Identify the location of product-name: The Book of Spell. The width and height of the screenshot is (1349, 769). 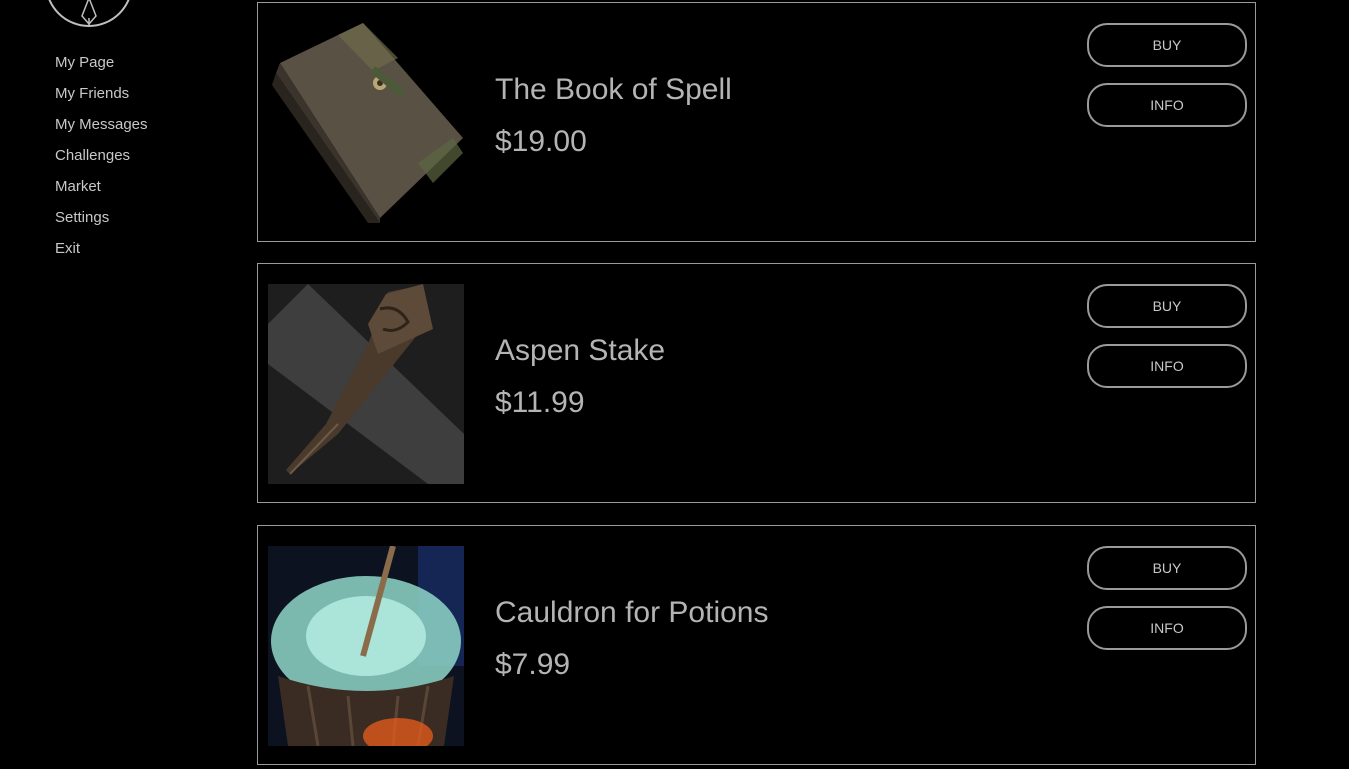
(613, 89).